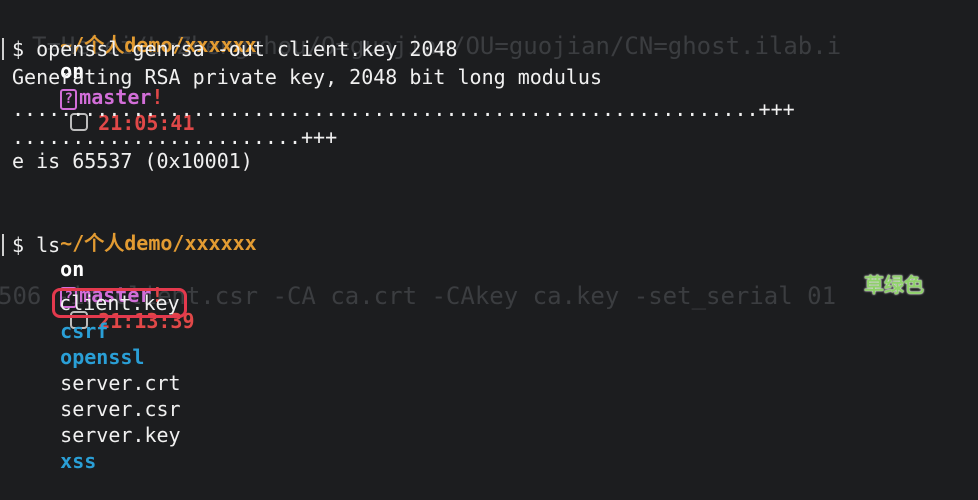  What do you see at coordinates (36, 245) in the screenshot?
I see `command-line-2: $ ls` at bounding box center [36, 245].